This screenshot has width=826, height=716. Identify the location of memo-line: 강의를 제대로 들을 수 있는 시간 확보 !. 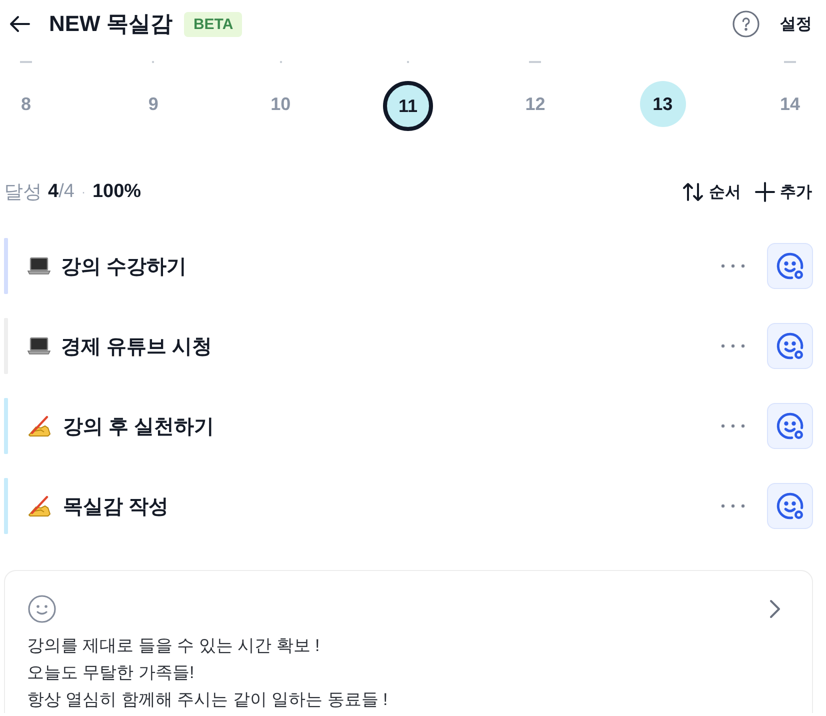
(174, 646).